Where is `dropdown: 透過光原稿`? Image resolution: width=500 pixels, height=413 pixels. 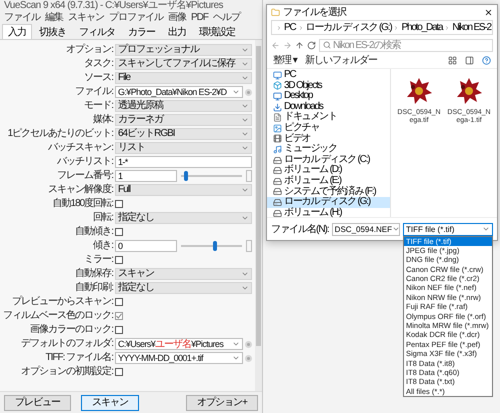
dropdown: 透過光原稿 is located at coordinates (183, 106).